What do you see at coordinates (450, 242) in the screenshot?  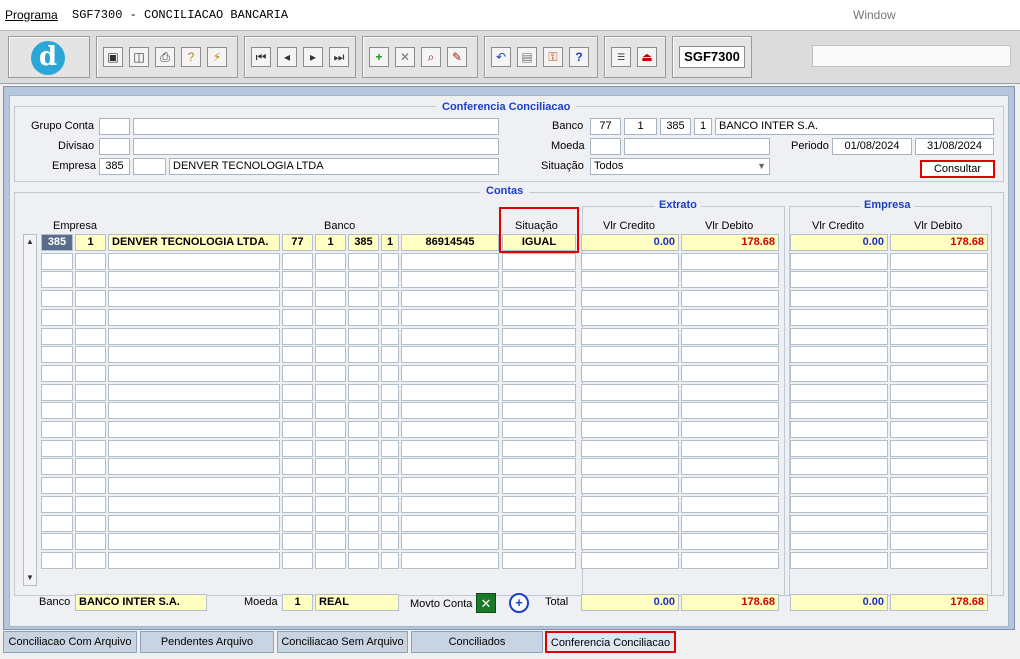 I see `row1-numero: 86914545` at bounding box center [450, 242].